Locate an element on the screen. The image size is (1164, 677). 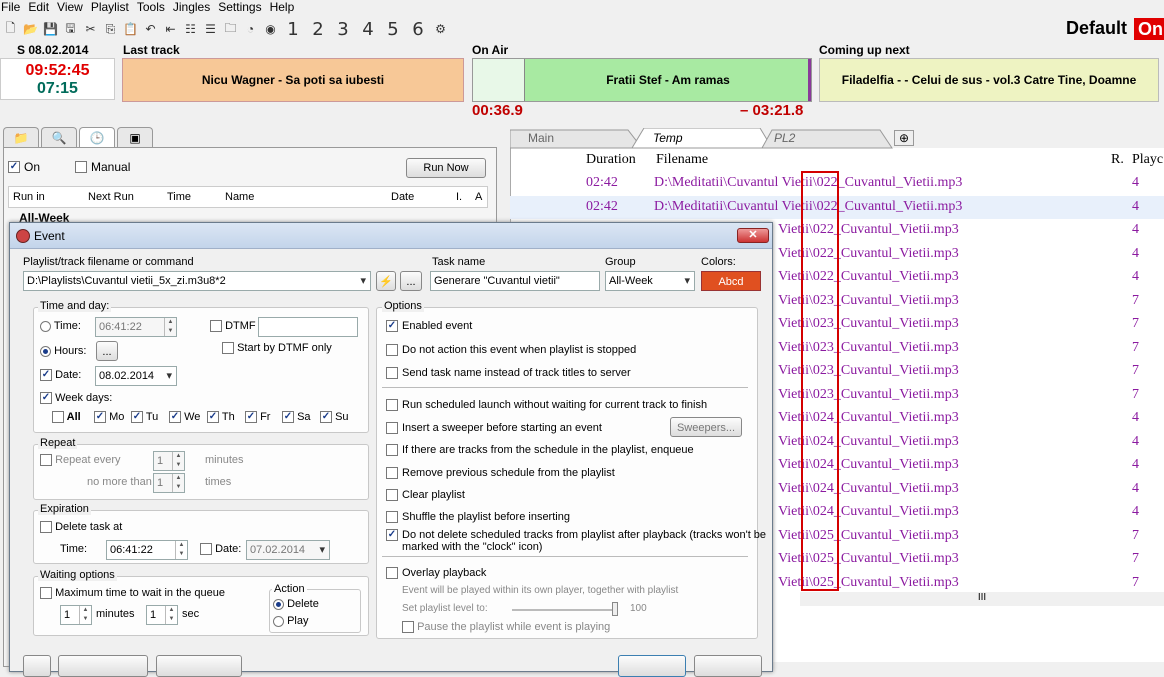
repeat-every-input: 1 ▲ ▼ is located at coordinates (169, 461).